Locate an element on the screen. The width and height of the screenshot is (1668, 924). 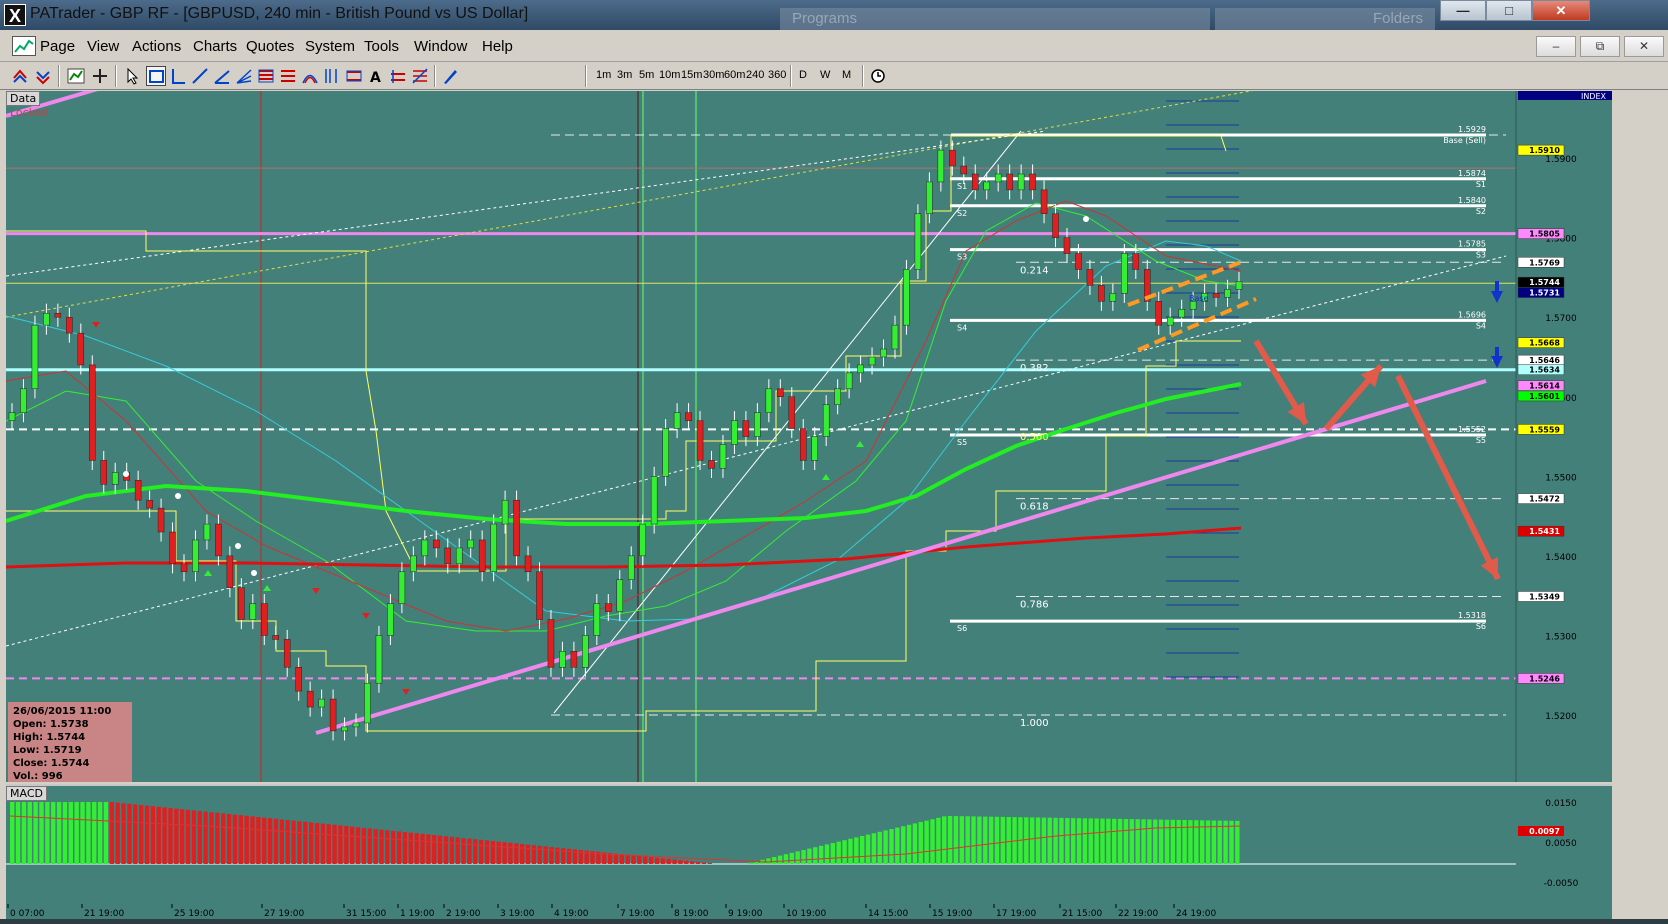
pointer-icon is located at coordinates (132, 76).